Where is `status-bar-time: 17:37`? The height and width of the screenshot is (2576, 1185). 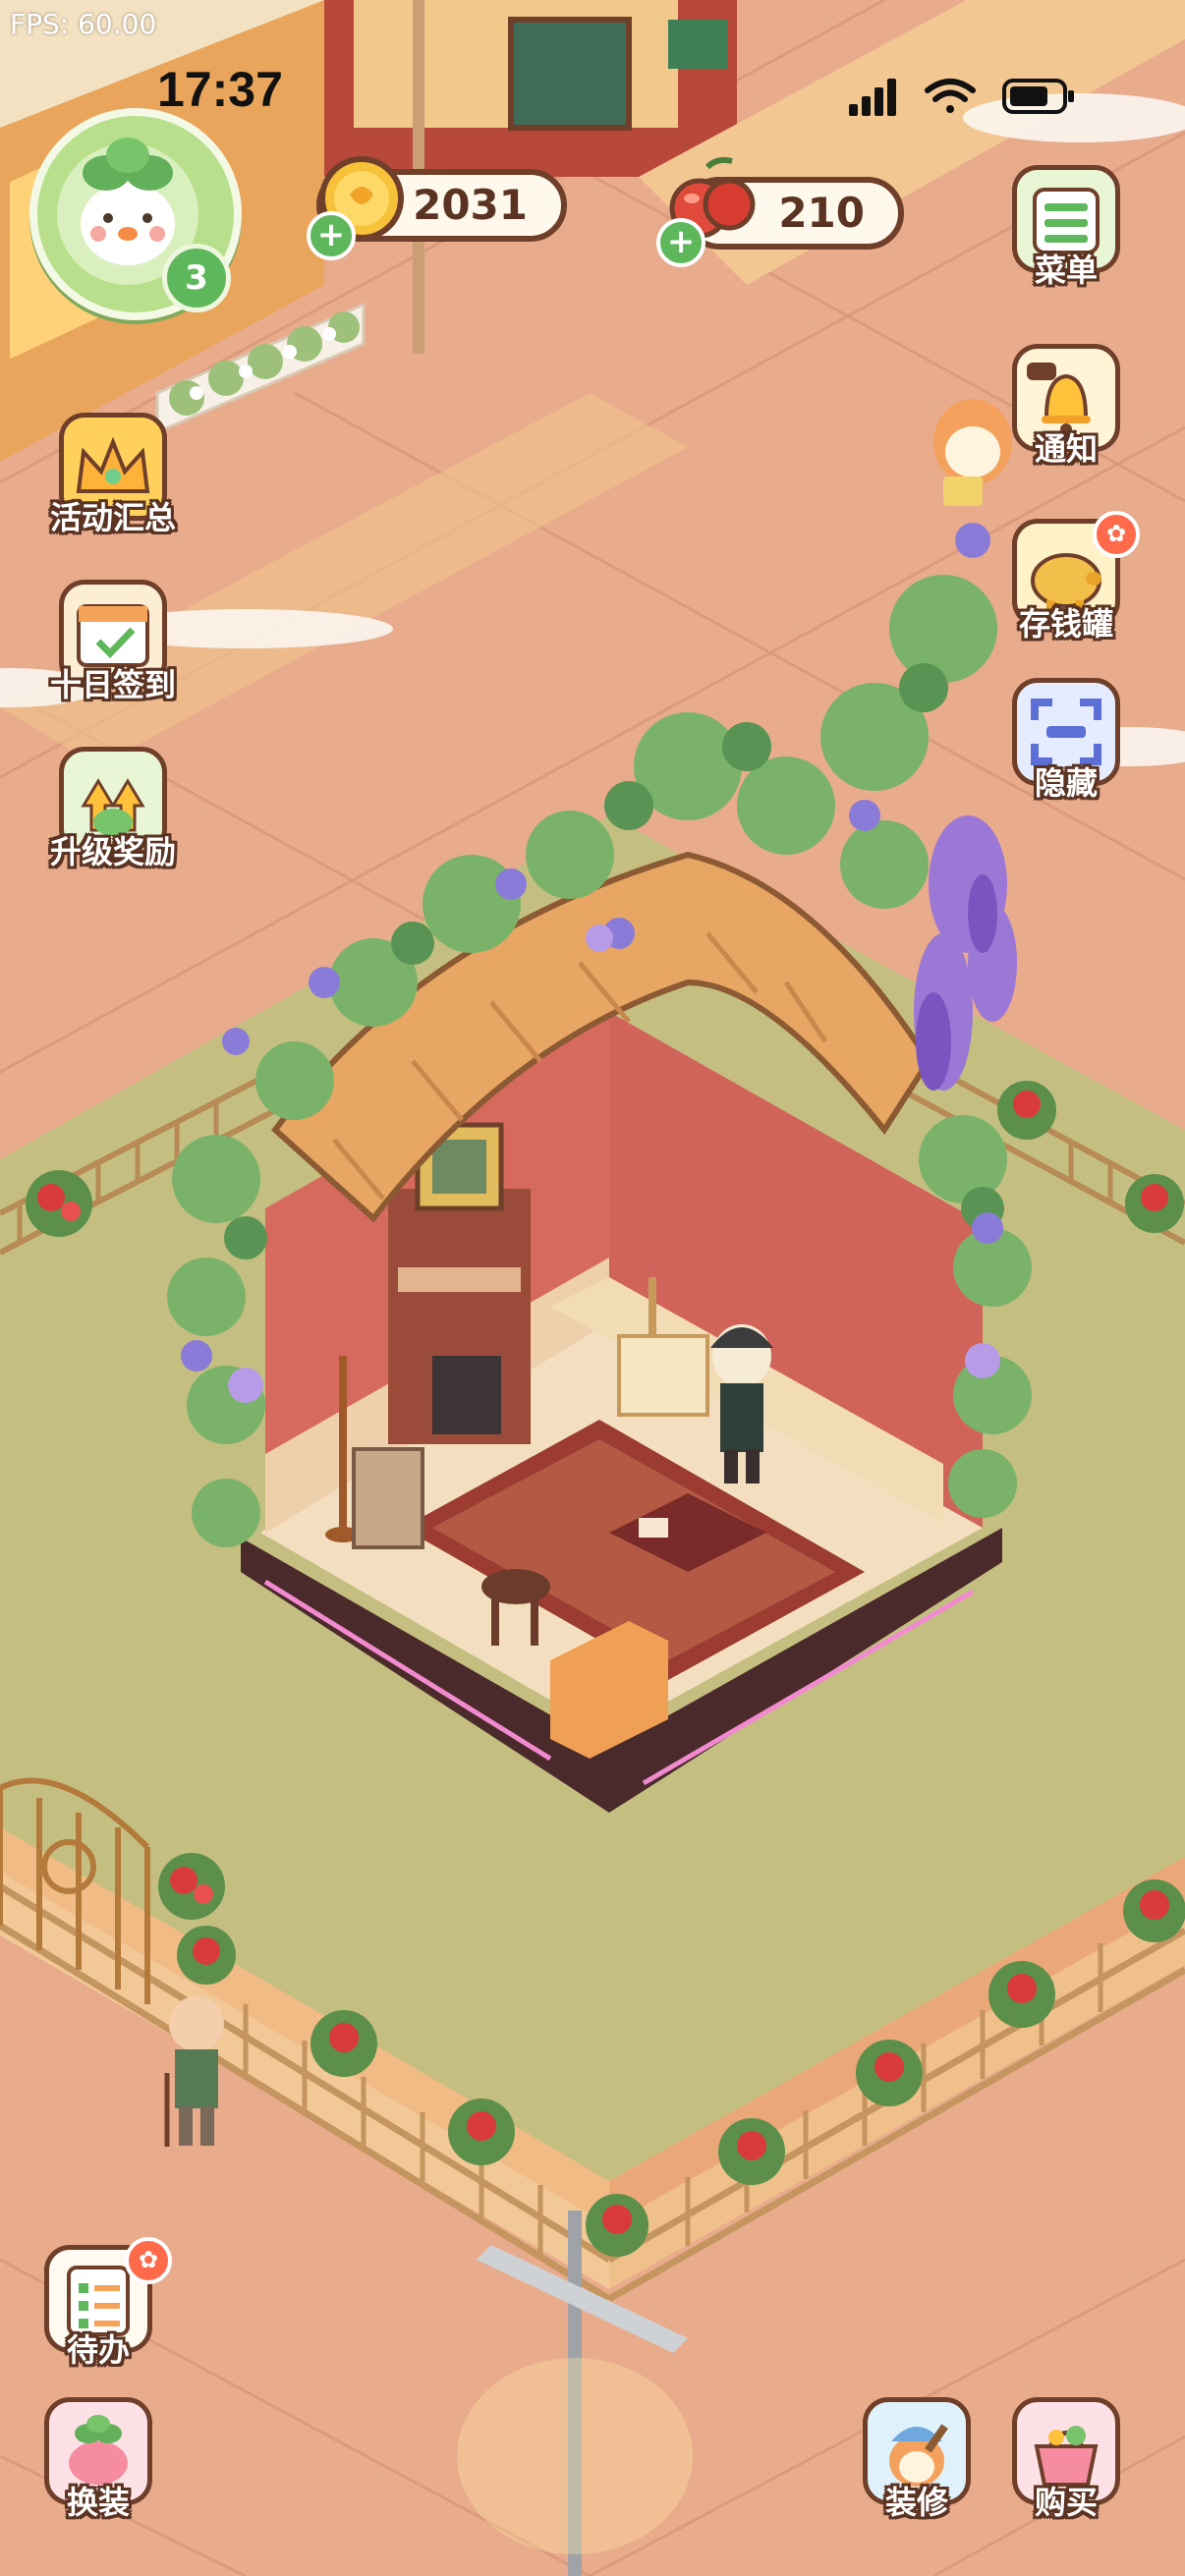 status-bar-time: 17:37 is located at coordinates (220, 89).